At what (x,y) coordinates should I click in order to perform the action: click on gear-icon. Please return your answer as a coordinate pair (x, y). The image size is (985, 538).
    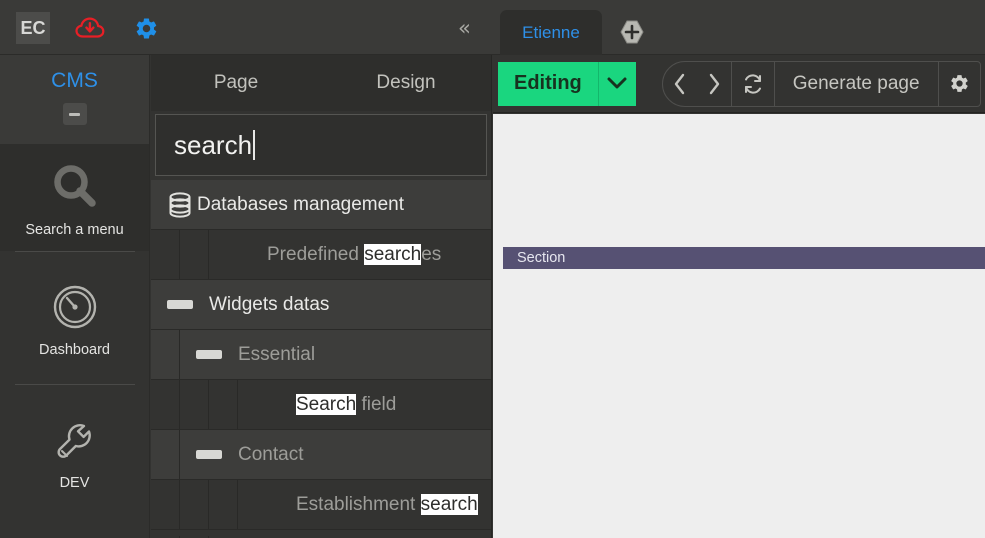
    Looking at the image, I should click on (146, 28).